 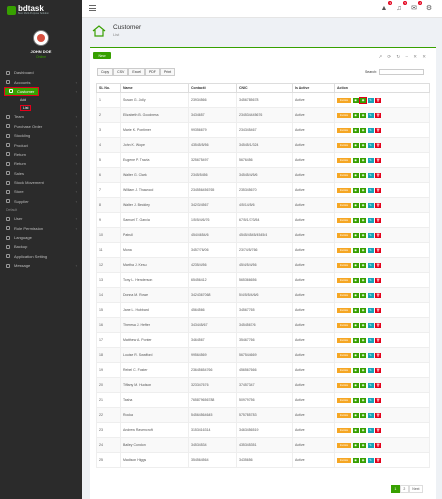 I want to click on sidebar-item-return-2: Return ‹, so click(x=41, y=163).